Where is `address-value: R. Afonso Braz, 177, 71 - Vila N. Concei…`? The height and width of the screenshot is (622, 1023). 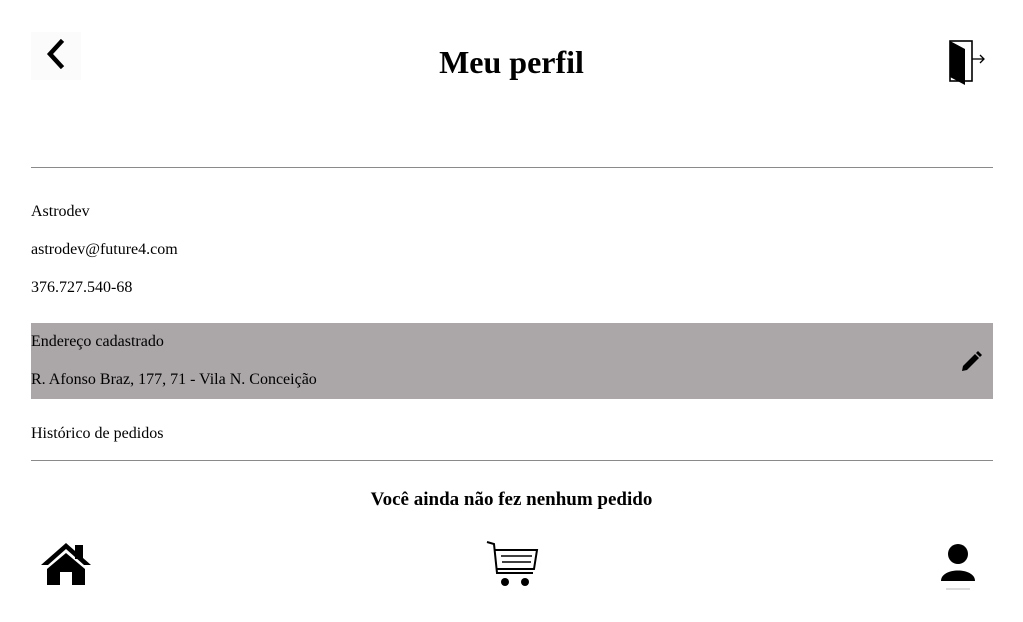 address-value: R. Afonso Braz, 177, 71 - Vila N. Concei… is located at coordinates (174, 379).